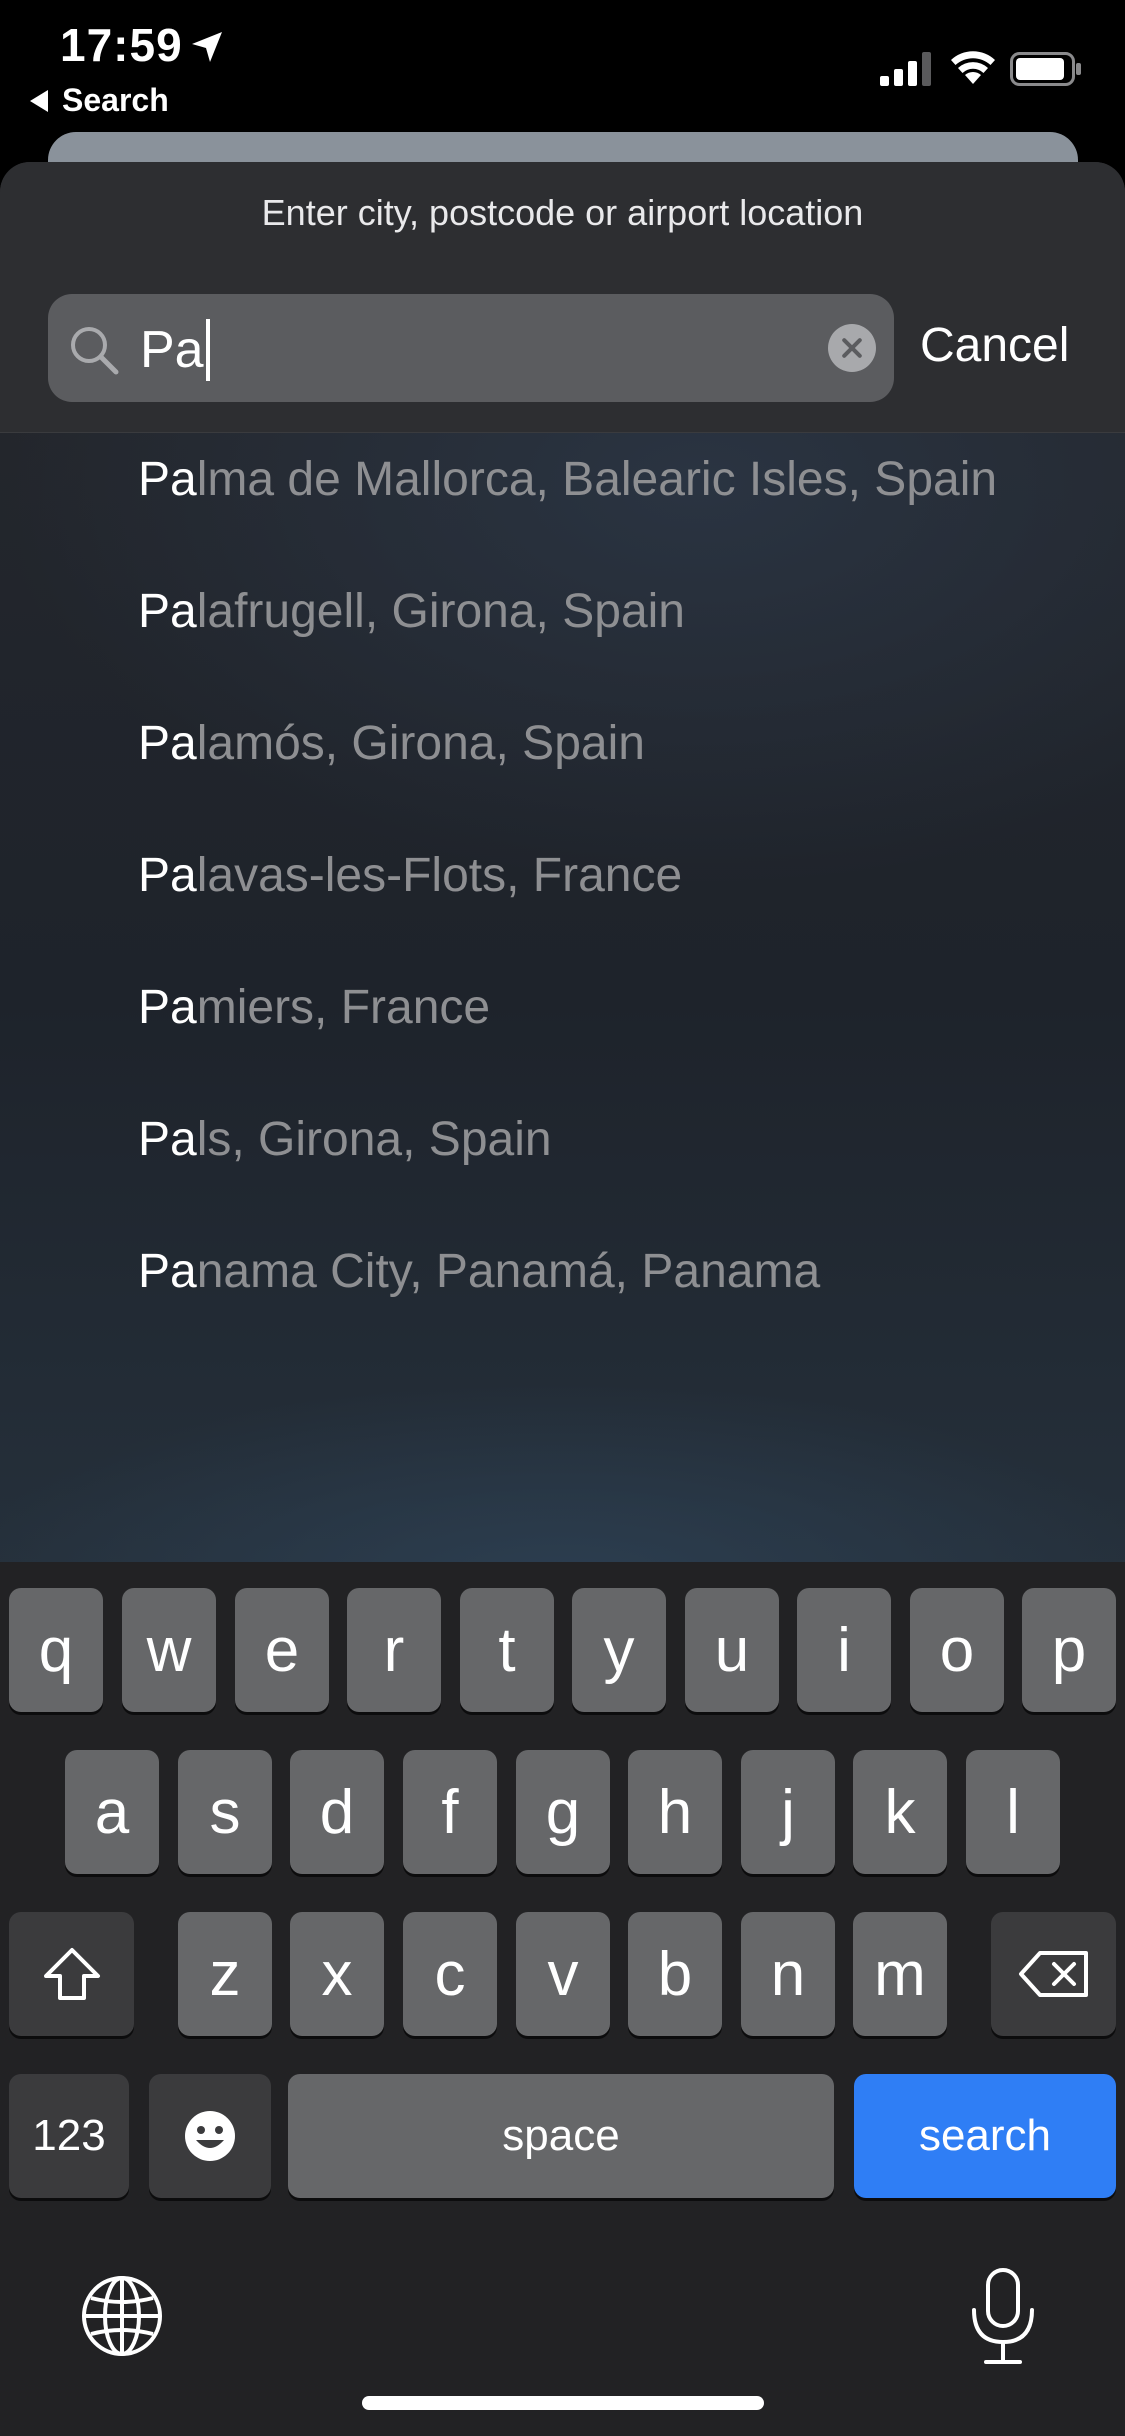 The height and width of the screenshot is (2436, 1125). Describe the element at coordinates (225, 1974) in the screenshot. I see `key-z: z` at that location.